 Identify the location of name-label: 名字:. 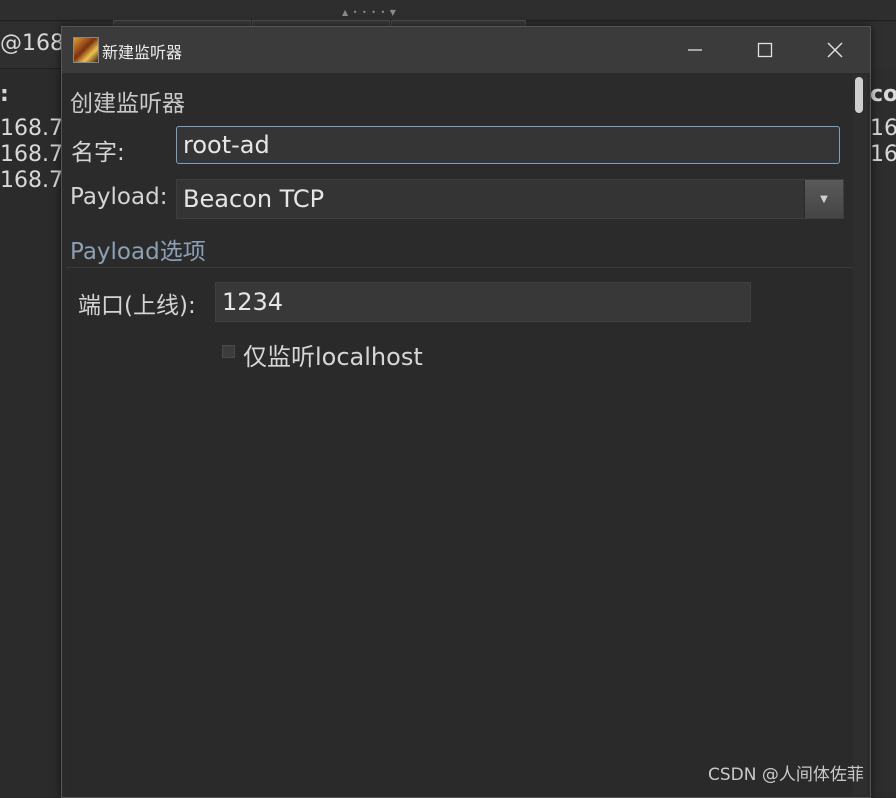
(98, 153).